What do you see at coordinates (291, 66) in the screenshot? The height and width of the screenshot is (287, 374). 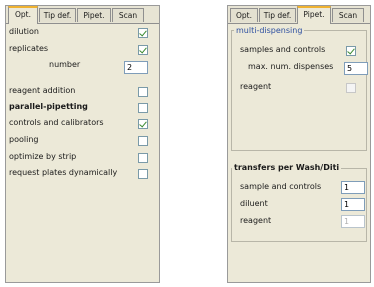 I see `max-num-dispenses-label: max. num. dispenses` at bounding box center [291, 66].